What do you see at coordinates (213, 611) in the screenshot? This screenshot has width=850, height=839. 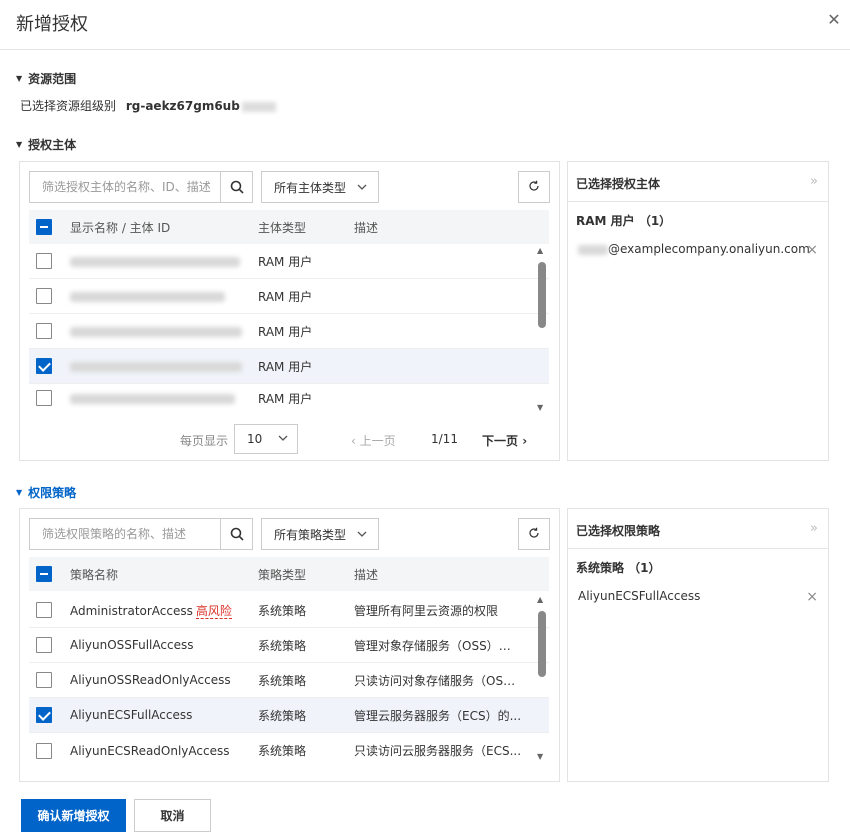 I see `risk-badge: 高风险` at bounding box center [213, 611].